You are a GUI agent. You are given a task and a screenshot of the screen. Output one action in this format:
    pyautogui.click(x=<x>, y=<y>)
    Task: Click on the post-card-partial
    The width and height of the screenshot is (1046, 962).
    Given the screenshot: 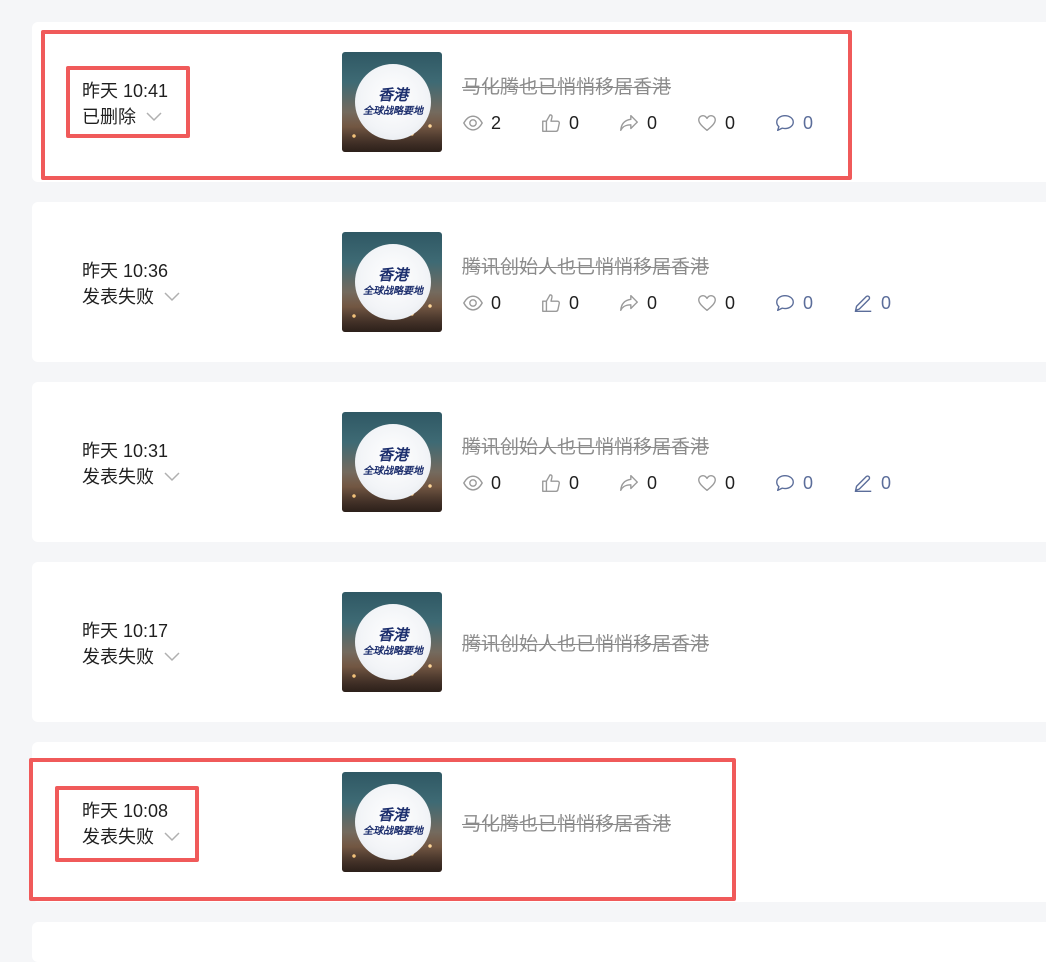 What is the action you would take?
    pyautogui.click(x=539, y=942)
    